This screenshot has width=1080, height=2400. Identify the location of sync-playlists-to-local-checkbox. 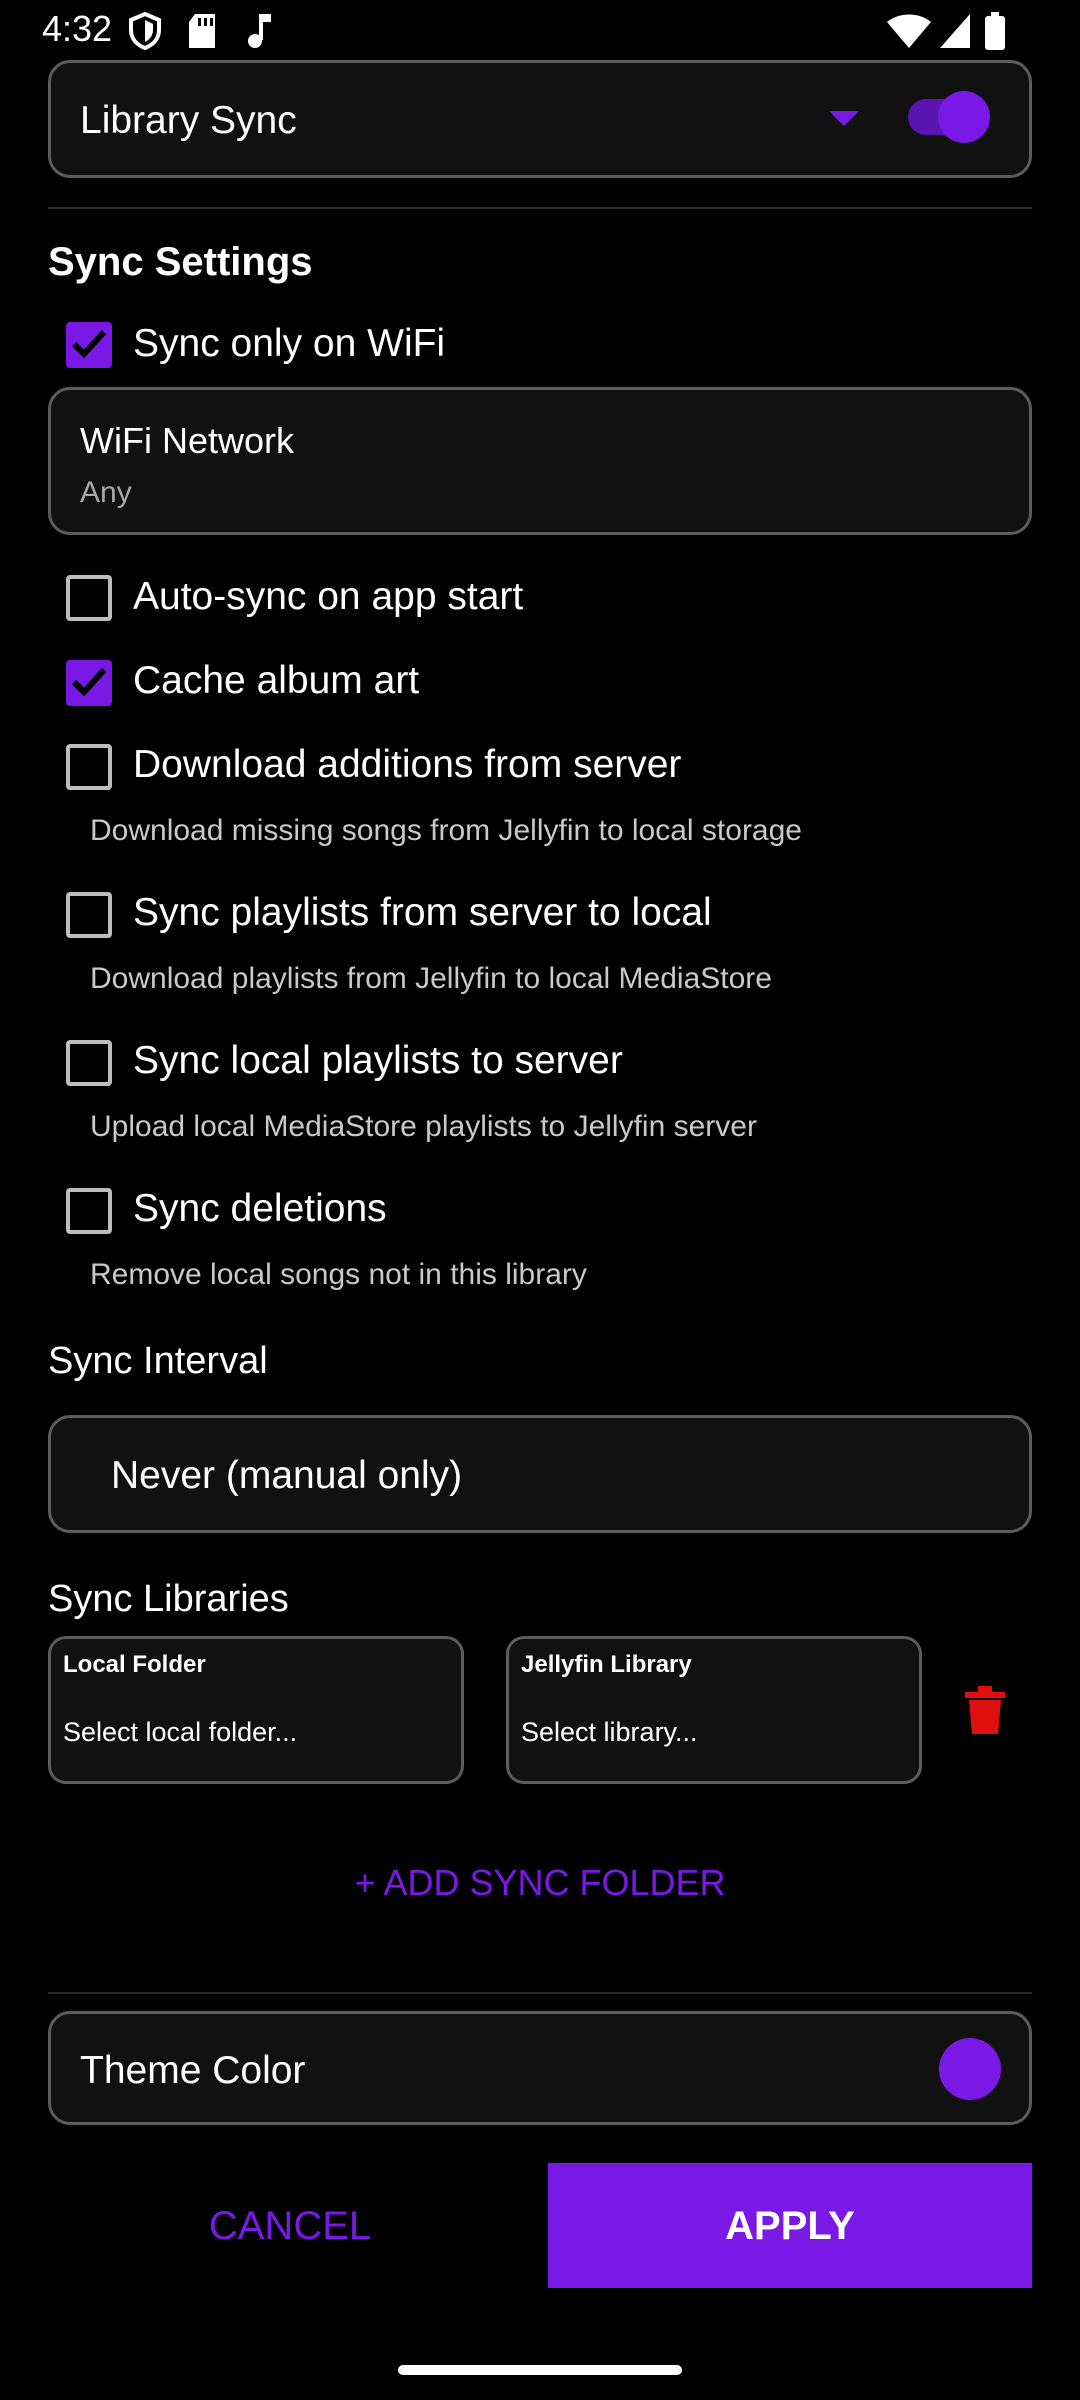
(89, 915).